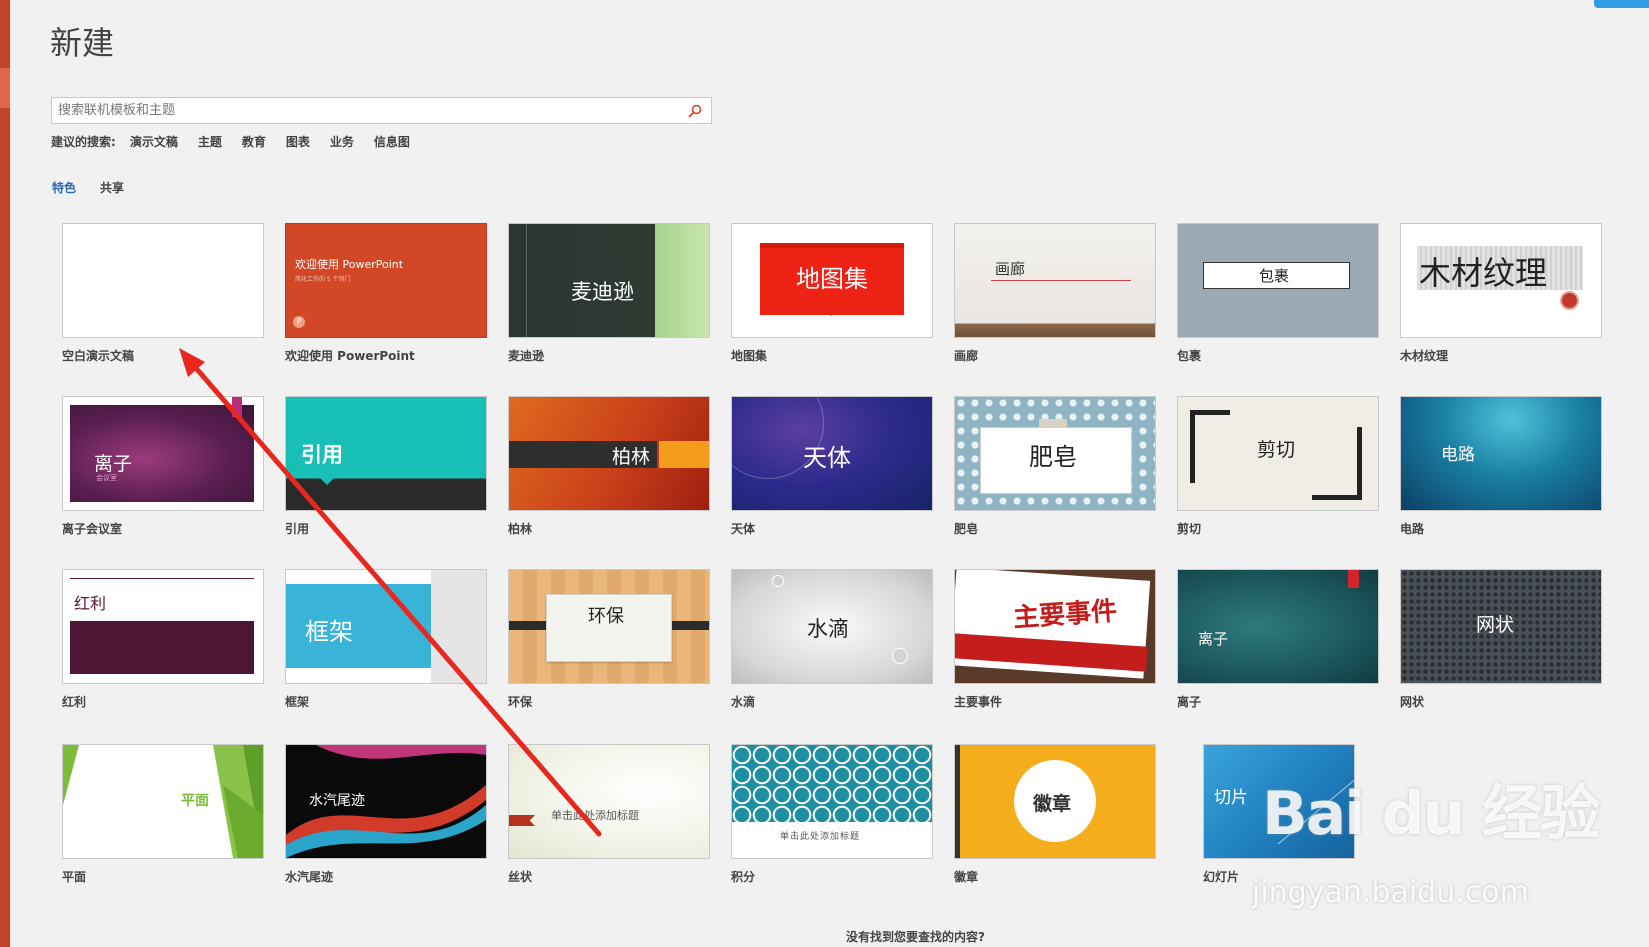 This screenshot has height=947, width=1649. Describe the element at coordinates (1458, 455) in the screenshot. I see `thumb-title: 电路` at that location.